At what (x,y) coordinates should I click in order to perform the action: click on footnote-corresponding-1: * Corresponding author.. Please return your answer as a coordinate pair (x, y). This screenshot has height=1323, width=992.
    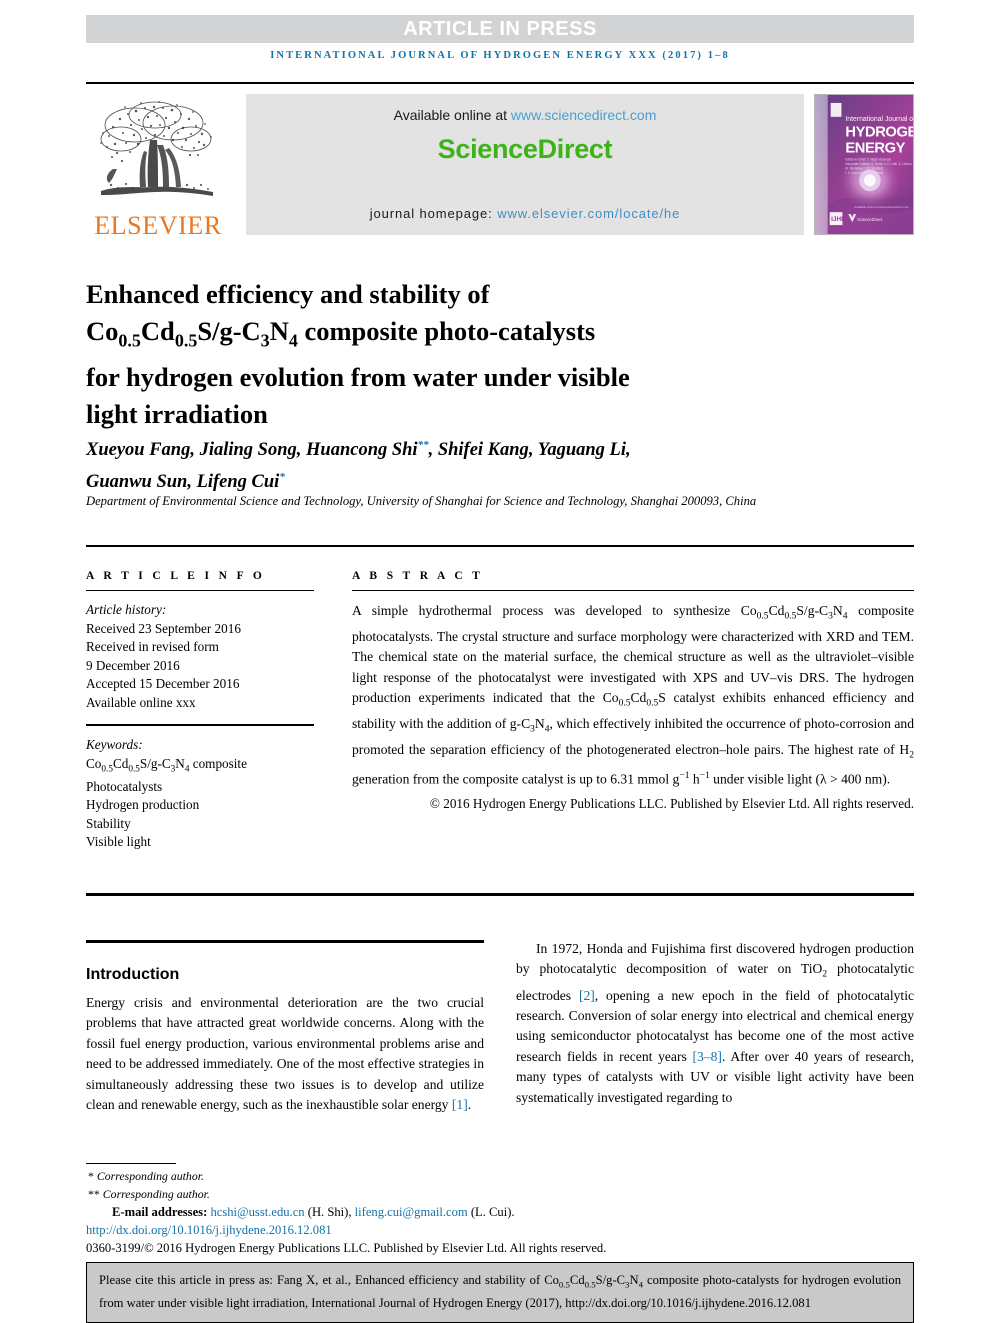
    Looking at the image, I should click on (436, 1177).